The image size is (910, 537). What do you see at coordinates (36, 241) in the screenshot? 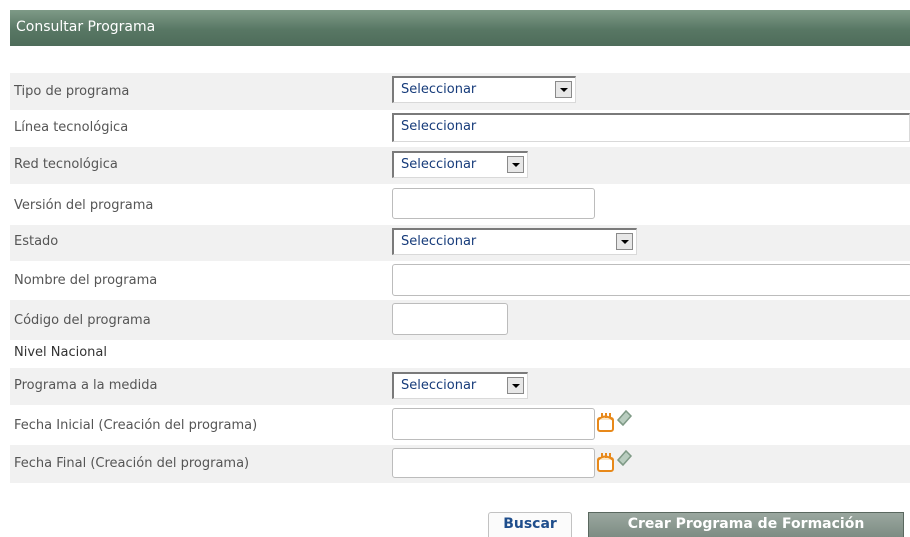
I see `label-estado: Estado` at bounding box center [36, 241].